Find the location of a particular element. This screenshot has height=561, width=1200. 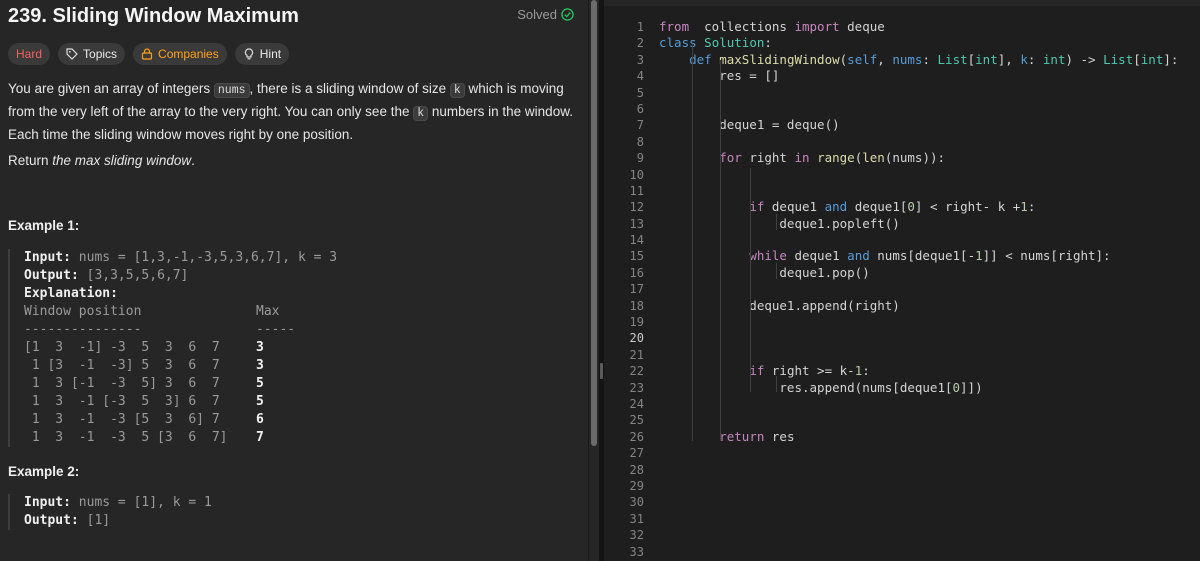

window-row: [1 3 -1] -3 5 3 6 7 3 is located at coordinates (180, 348).